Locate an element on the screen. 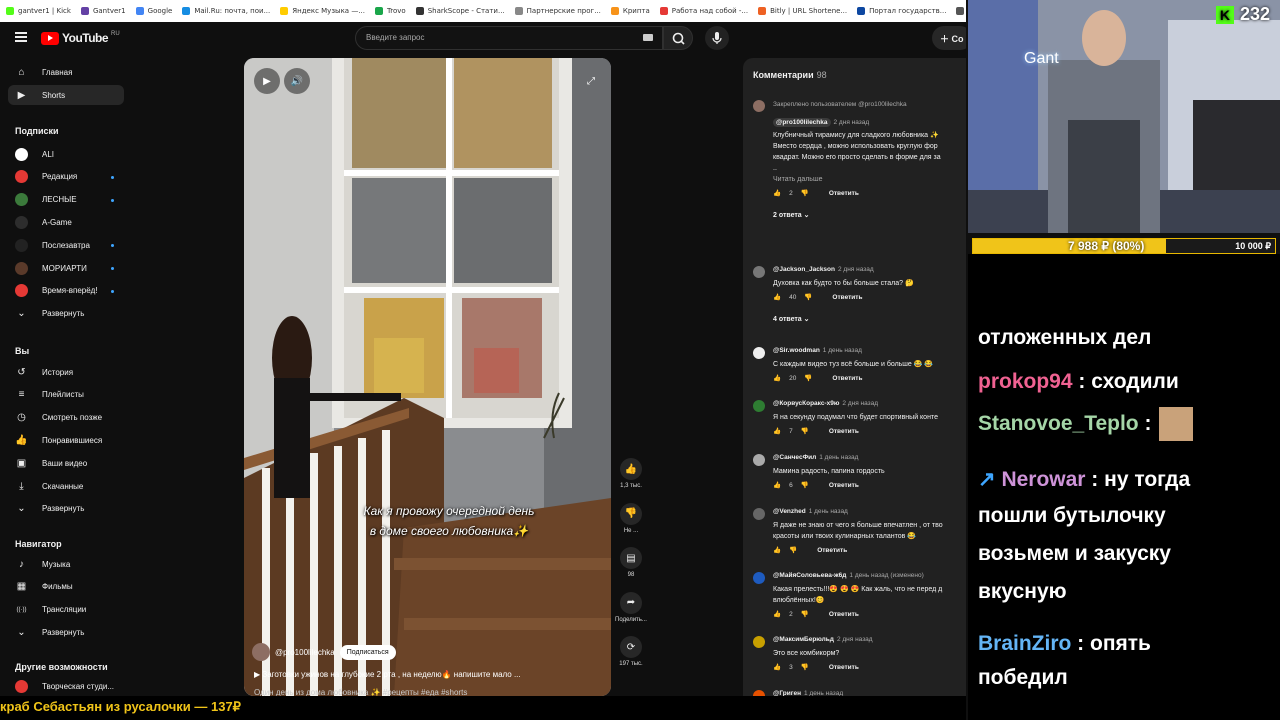 The width and height of the screenshot is (1280, 720). sidebar-item-home: ⌂ Главная is located at coordinates (66, 72).